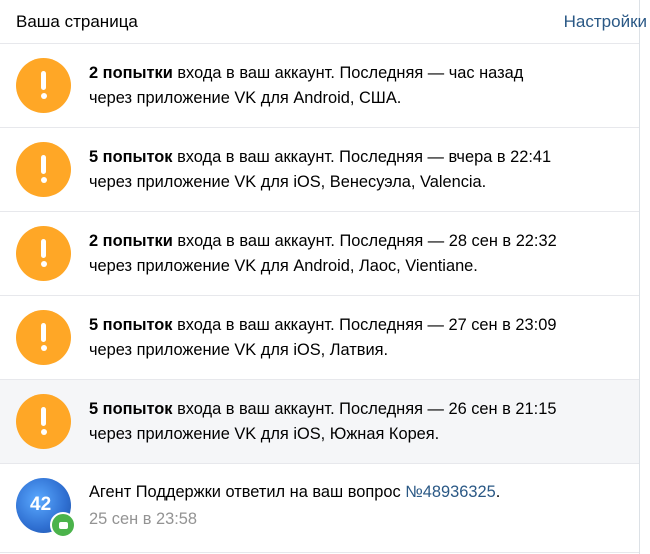  I want to click on settings-link: Настройки, so click(605, 22).